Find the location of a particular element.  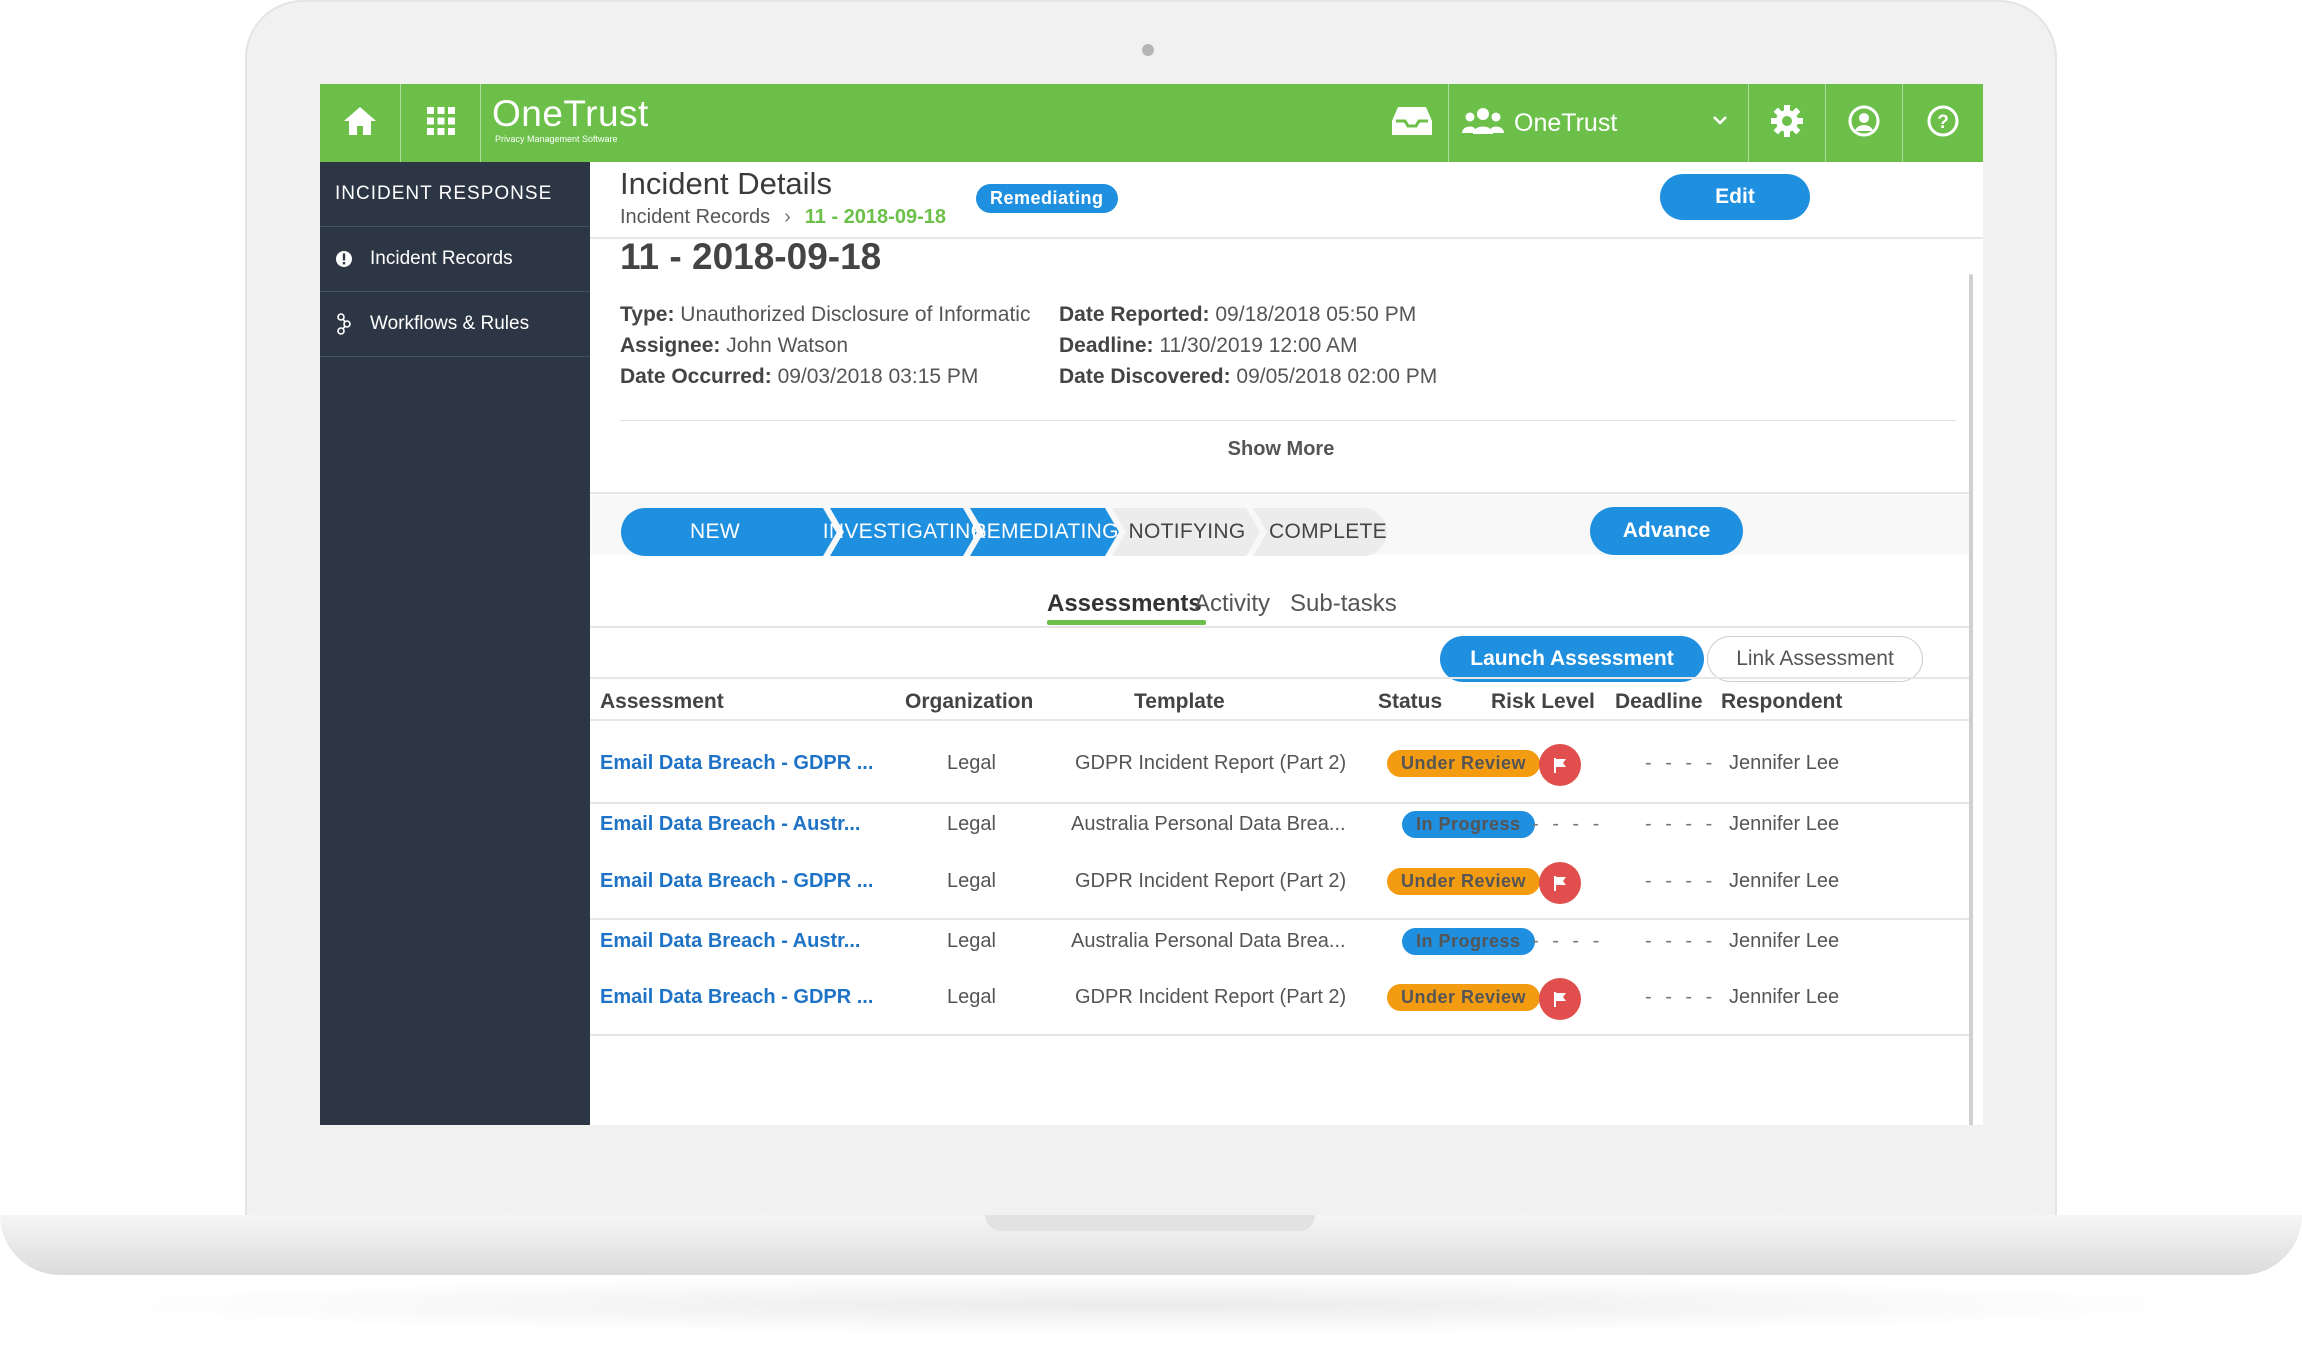

tab-assessments: Assessments is located at coordinates (1124, 604).